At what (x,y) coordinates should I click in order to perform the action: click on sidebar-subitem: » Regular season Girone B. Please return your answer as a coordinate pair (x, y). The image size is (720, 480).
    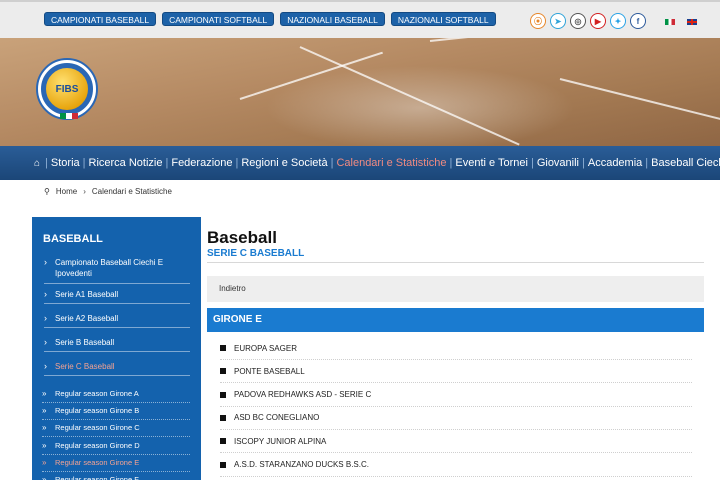
    Looking at the image, I should click on (116, 413).